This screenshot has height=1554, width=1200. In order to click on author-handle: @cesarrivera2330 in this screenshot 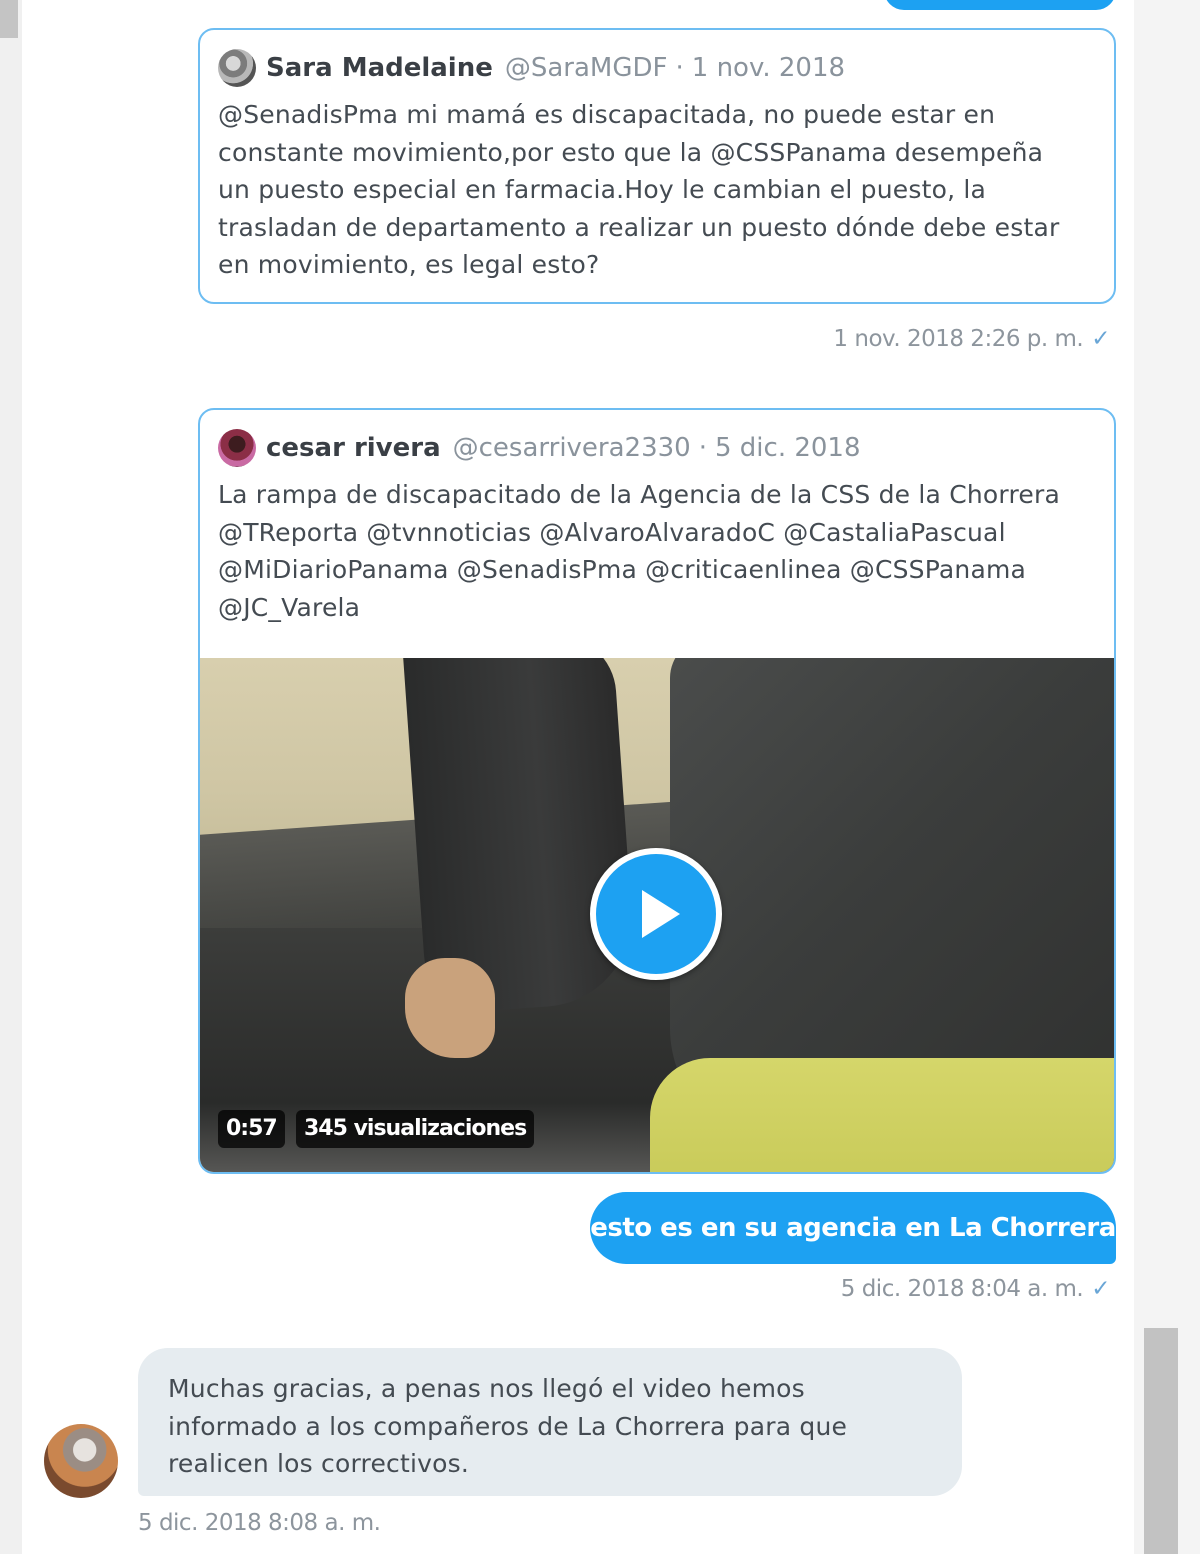, I will do `click(571, 448)`.